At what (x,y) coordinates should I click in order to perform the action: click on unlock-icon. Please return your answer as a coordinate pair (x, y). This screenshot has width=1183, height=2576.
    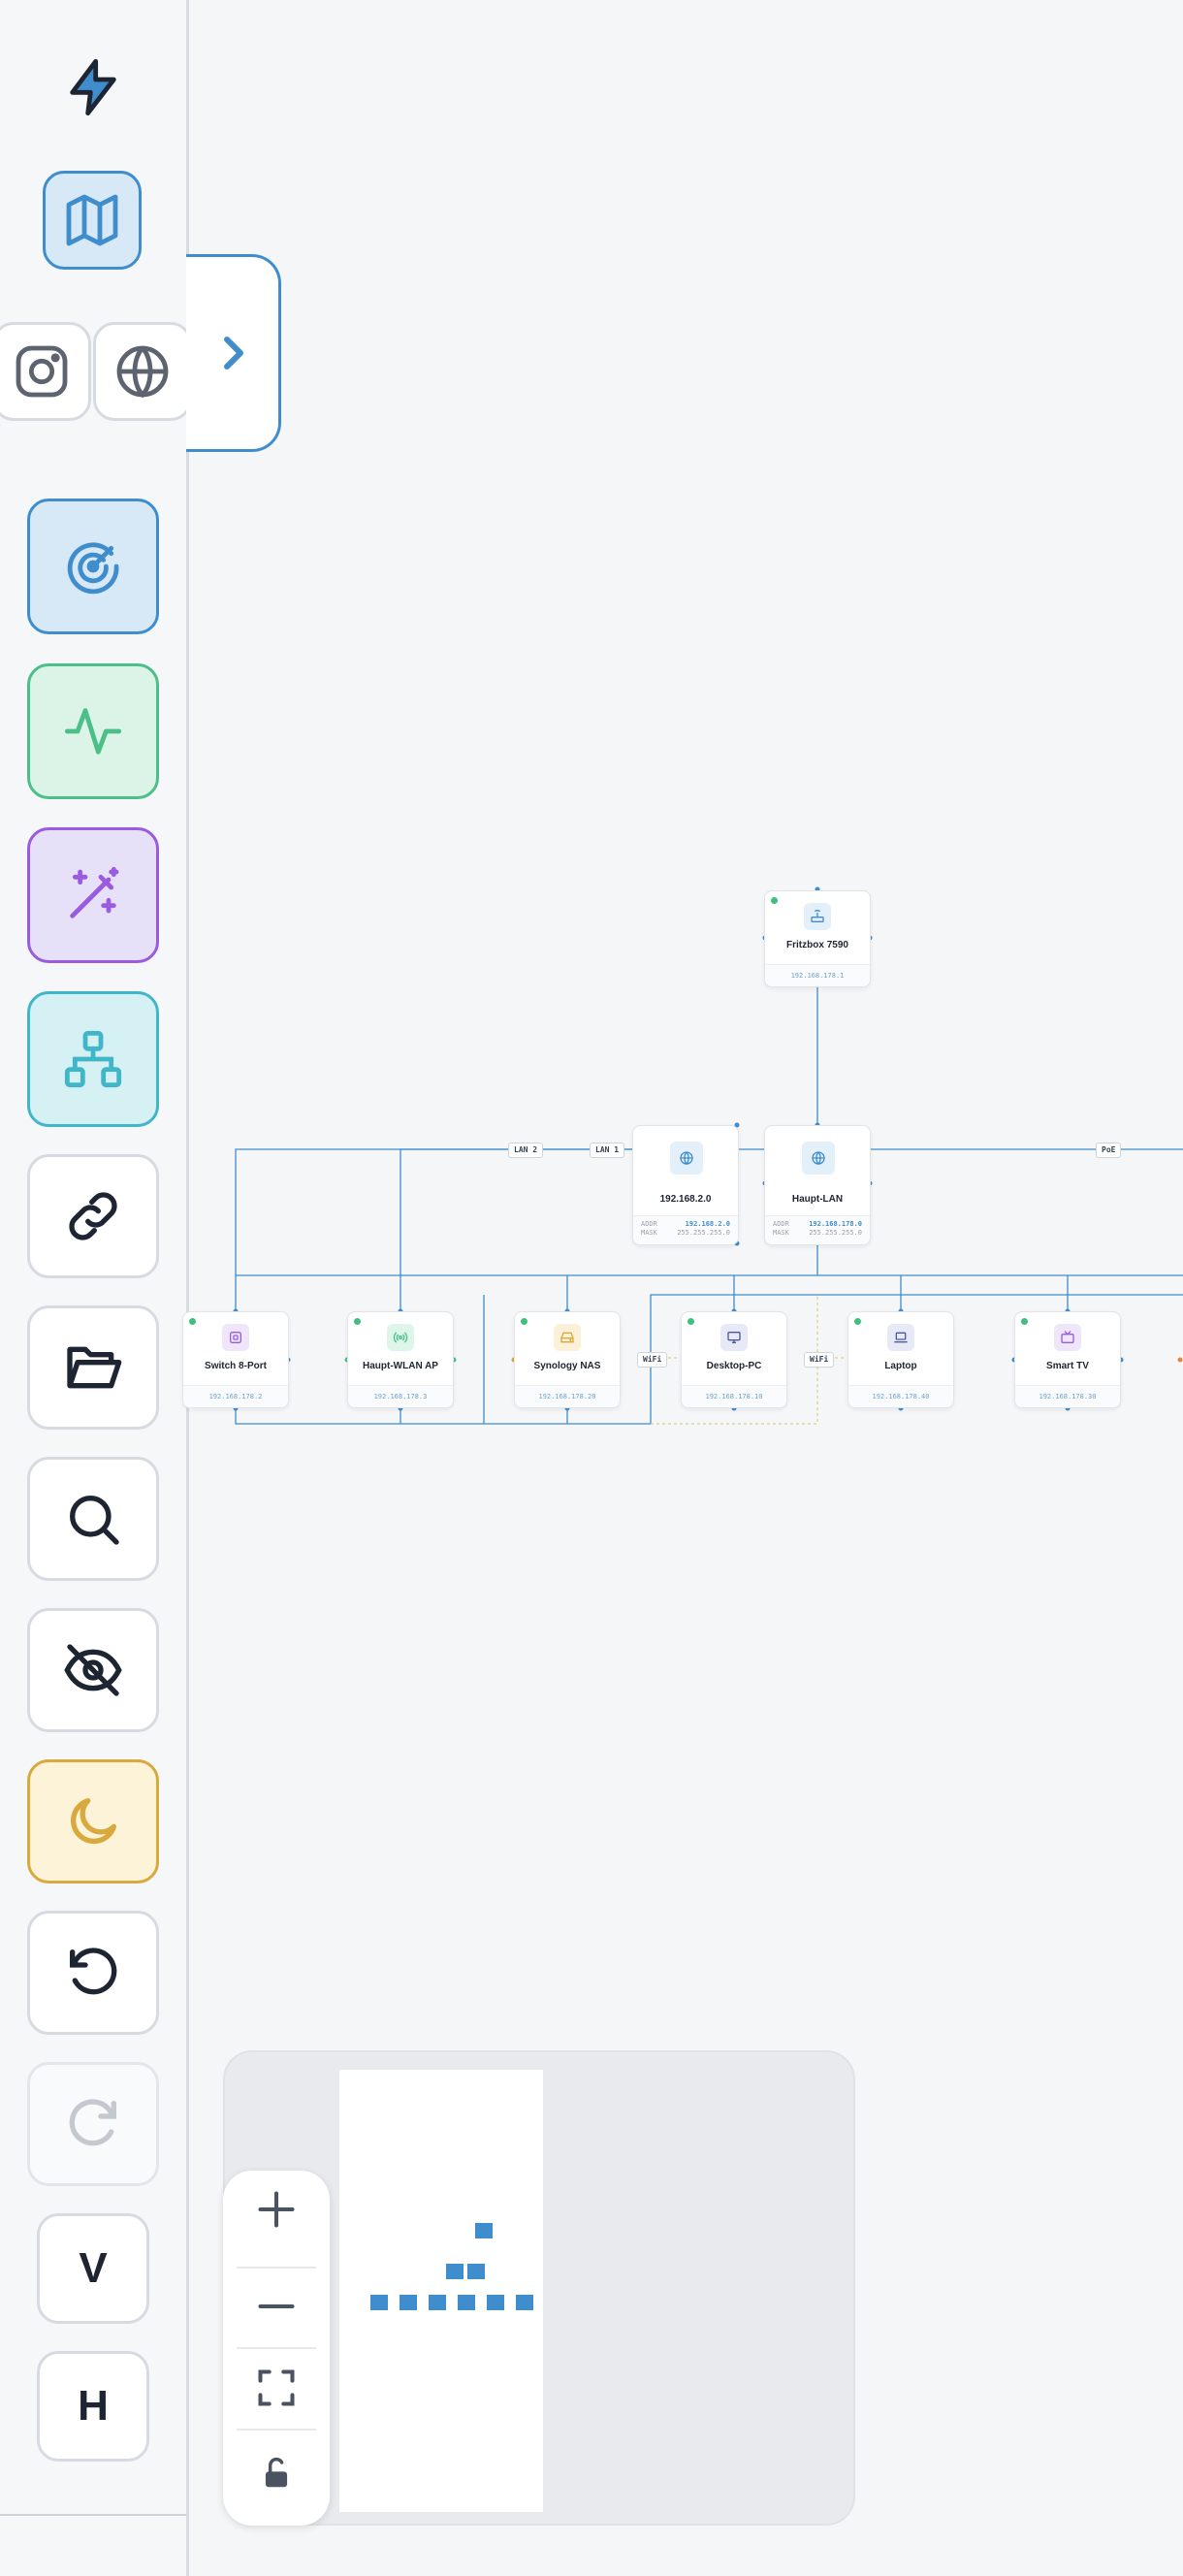
    Looking at the image, I should click on (276, 2472).